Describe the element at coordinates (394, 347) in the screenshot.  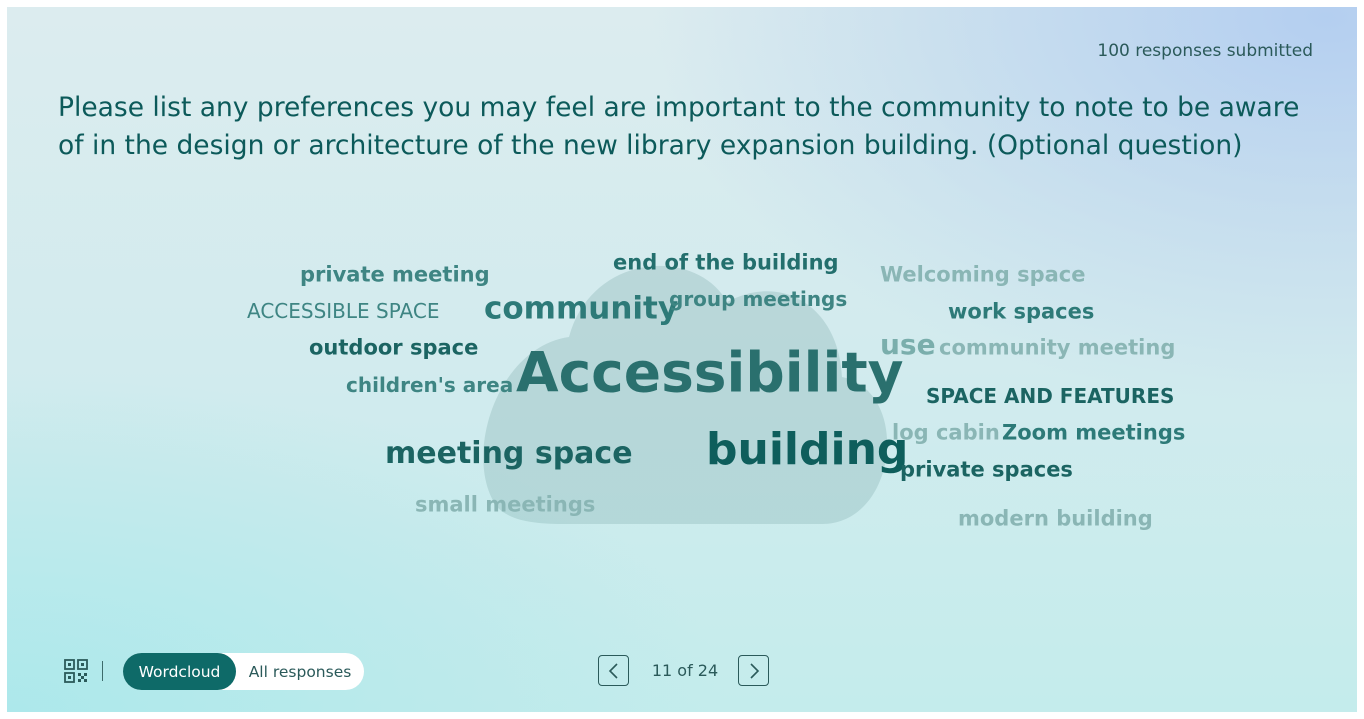
I see `word-outdoor-space: outdoor space` at that location.